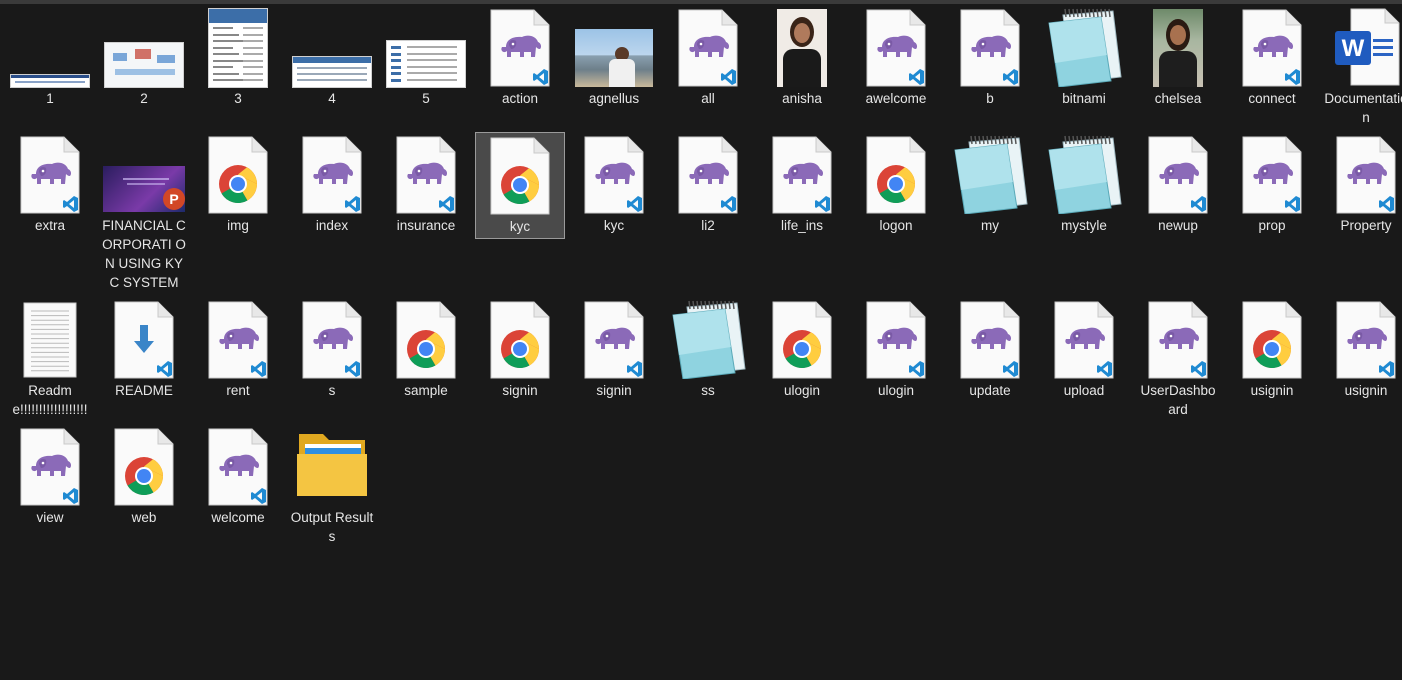 This screenshot has width=1402, height=680. I want to click on file-item-label: rent, so click(238, 390).